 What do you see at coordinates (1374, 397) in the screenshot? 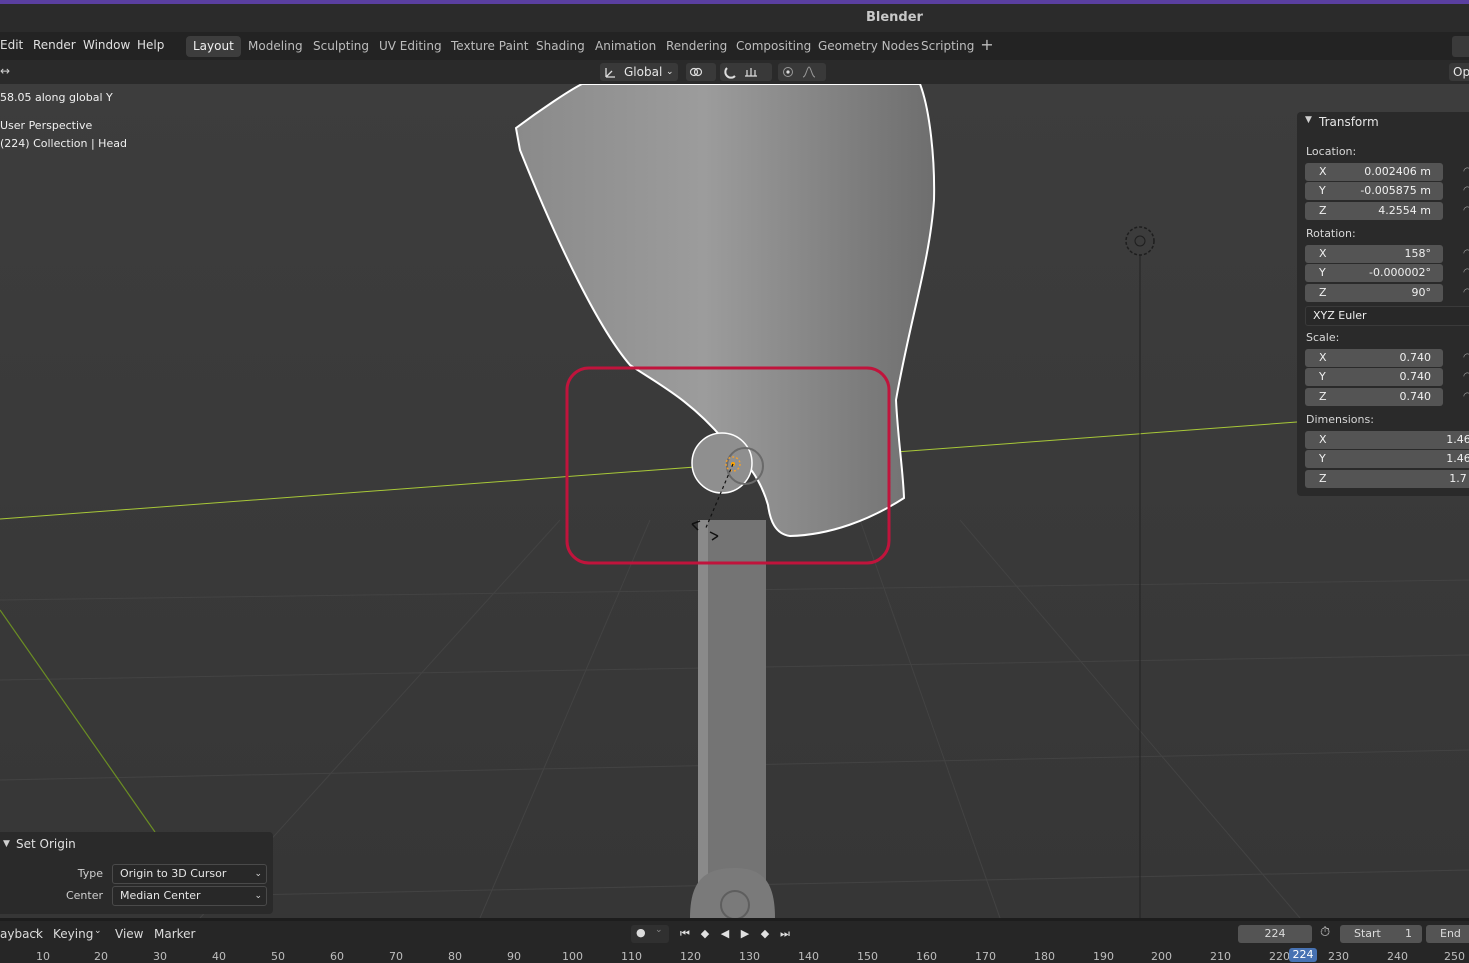
I see `scale-z-field: Z 0.740` at bounding box center [1374, 397].